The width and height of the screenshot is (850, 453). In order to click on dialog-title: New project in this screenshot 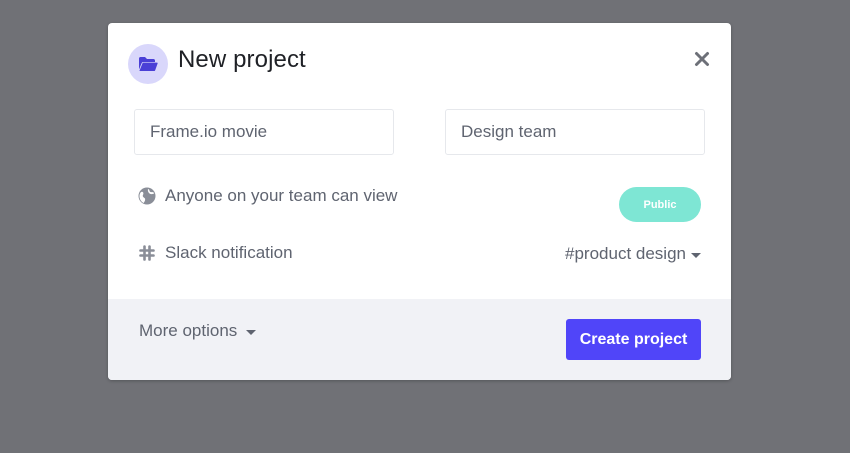, I will do `click(242, 59)`.